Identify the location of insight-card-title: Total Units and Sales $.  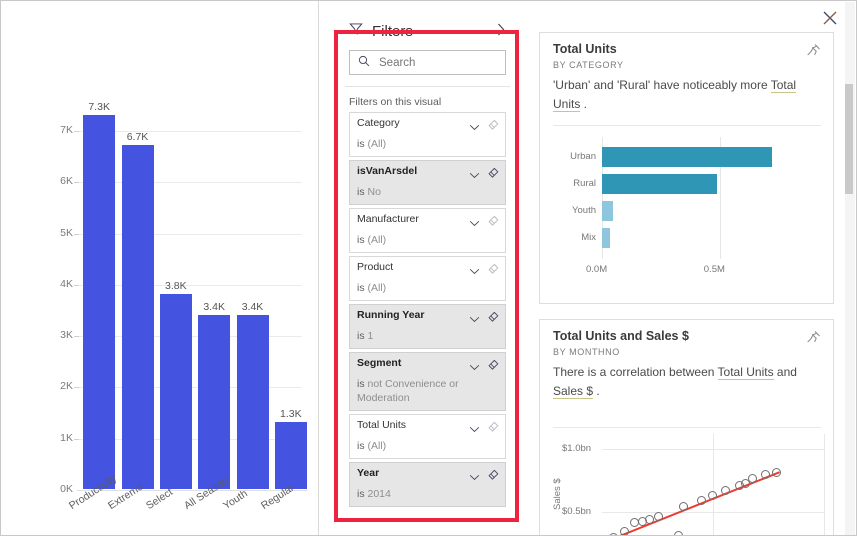
(621, 336).